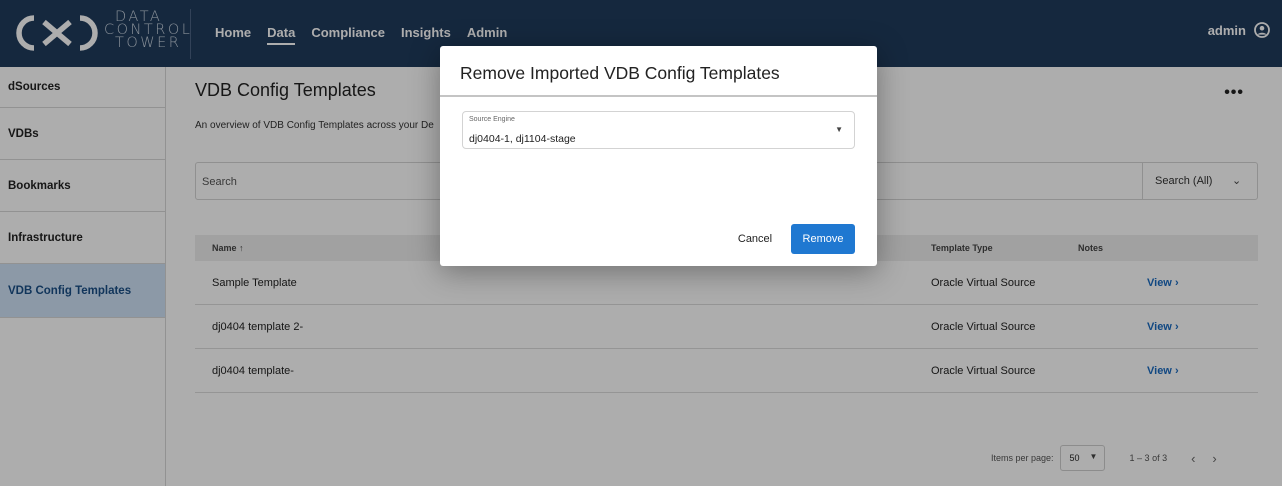 The width and height of the screenshot is (1282, 486). Describe the element at coordinates (658, 130) in the screenshot. I see `source-engine-select: Source Engine dj0404-1, dj1104-stage ▼` at that location.